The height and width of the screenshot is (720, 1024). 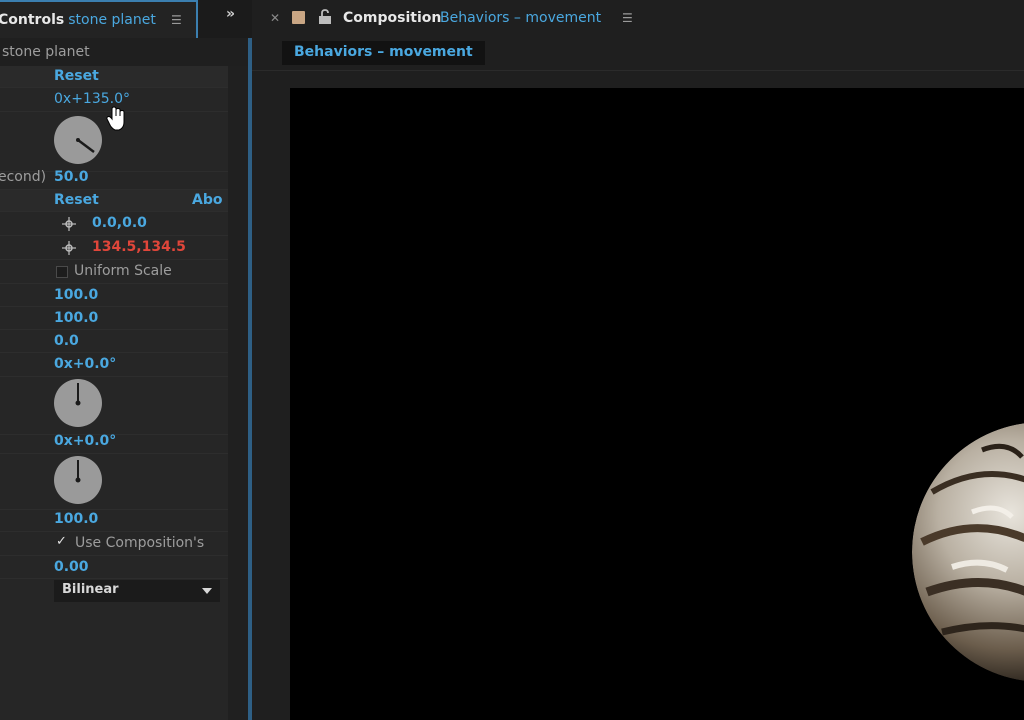 I want to click on tab-separator, so click(x=638, y=70).